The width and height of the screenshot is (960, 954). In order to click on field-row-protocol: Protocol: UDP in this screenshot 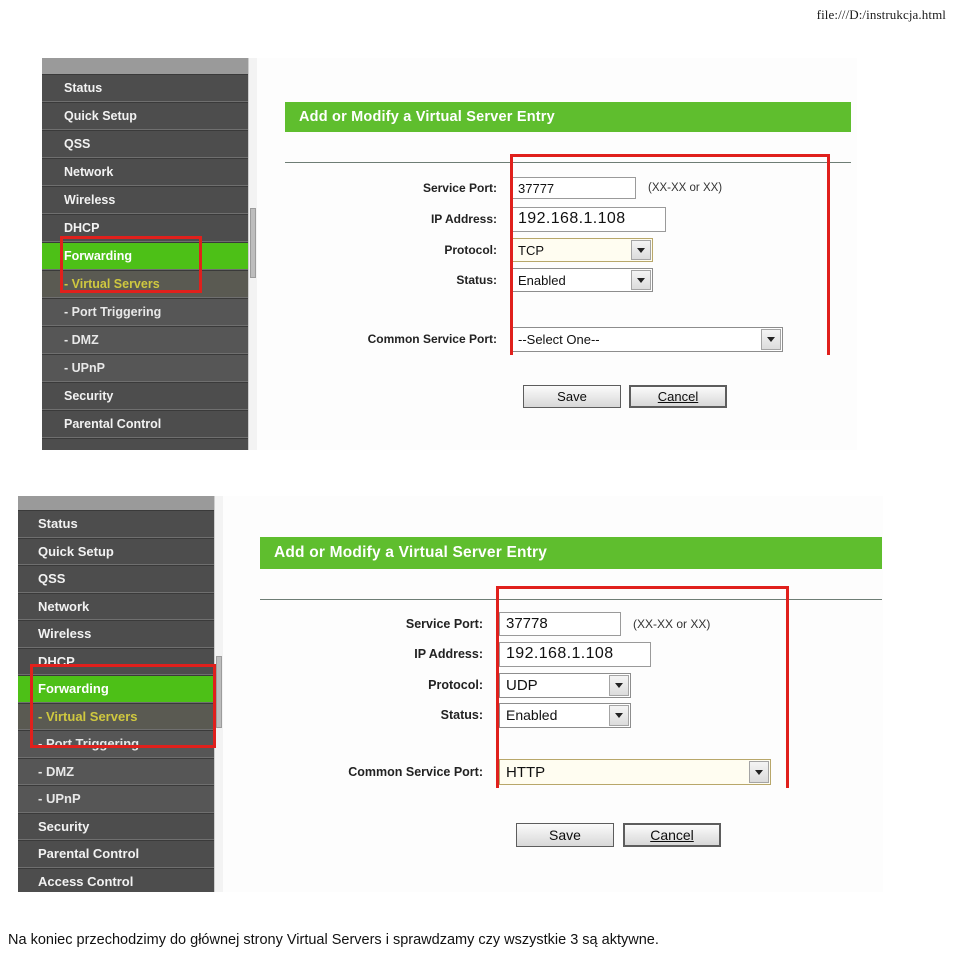, I will do `click(593, 685)`.